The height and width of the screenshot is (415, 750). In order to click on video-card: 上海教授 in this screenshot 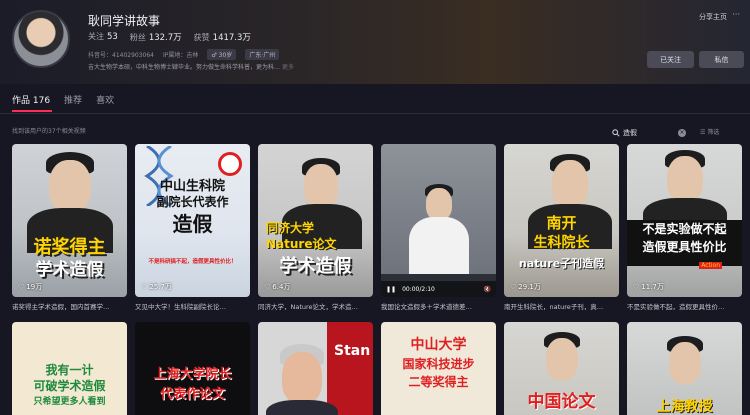, I will do `click(684, 368)`.